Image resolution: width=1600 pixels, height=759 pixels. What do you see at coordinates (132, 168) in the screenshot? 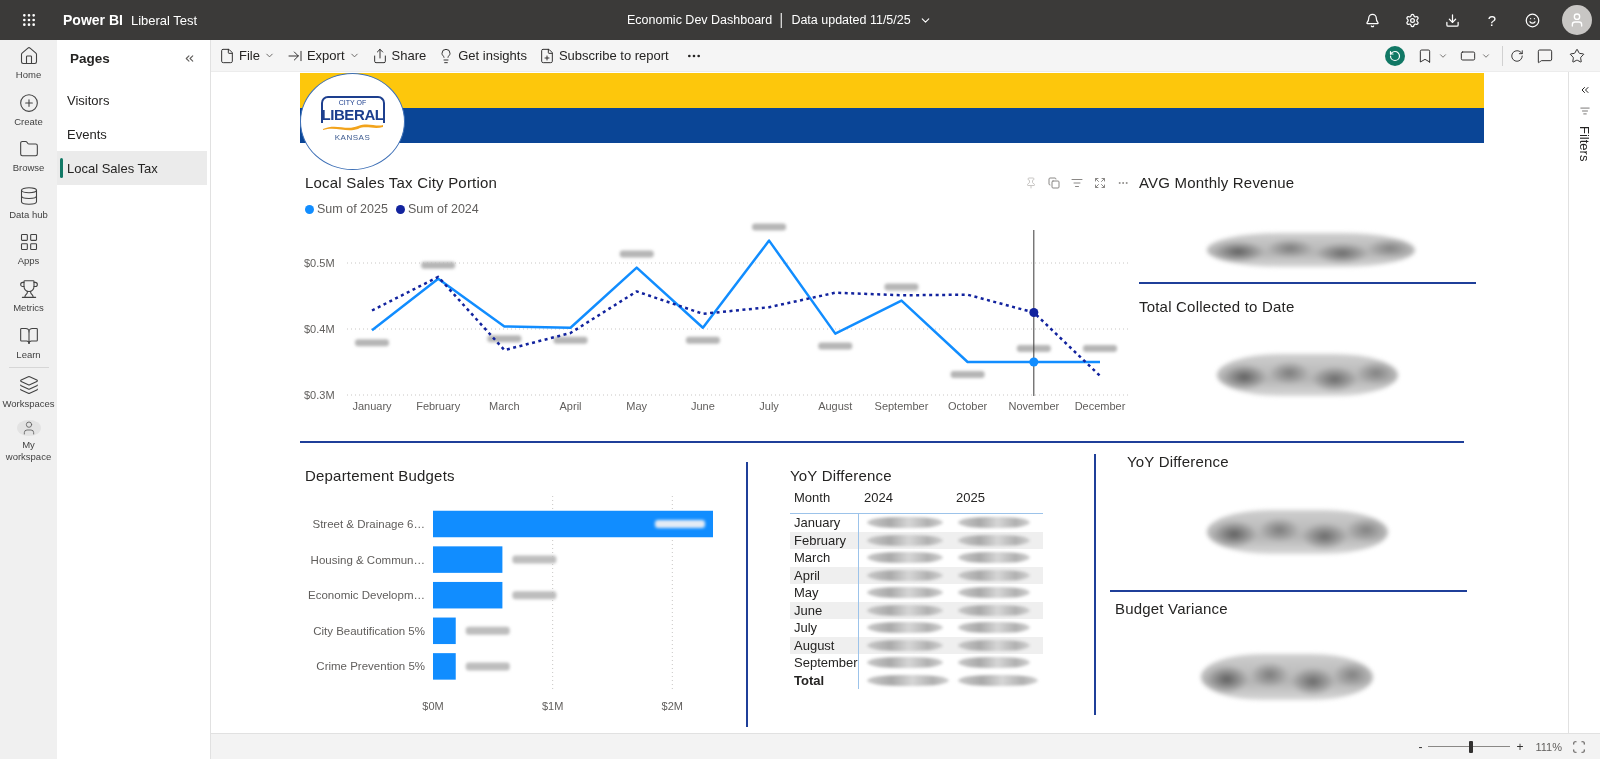
I see `page-tab: Local Sales Tax` at bounding box center [132, 168].